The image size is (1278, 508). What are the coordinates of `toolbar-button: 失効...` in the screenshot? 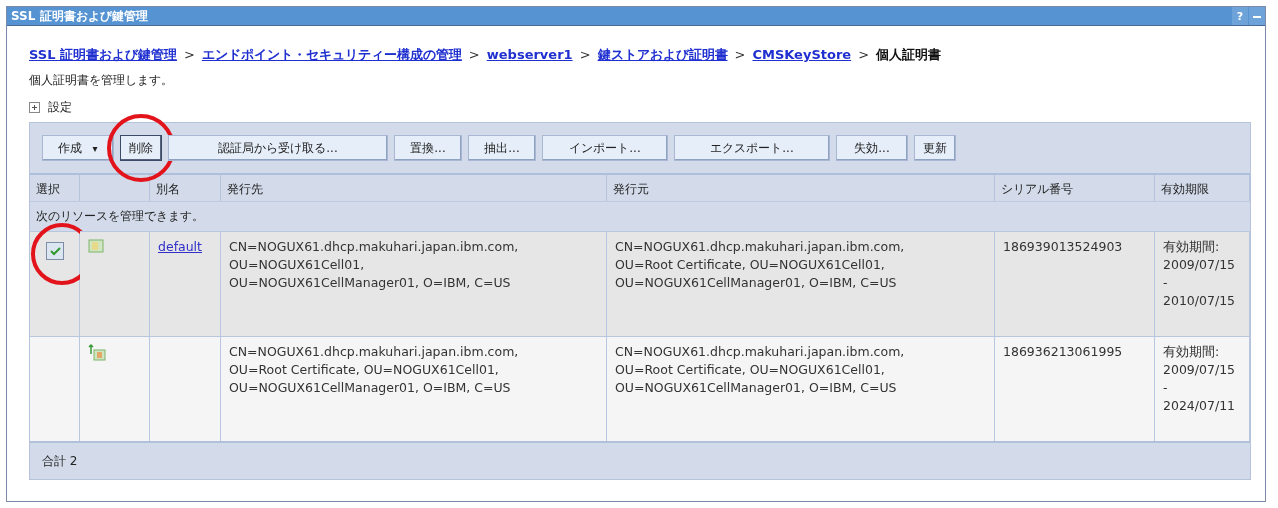 It's located at (872, 148).